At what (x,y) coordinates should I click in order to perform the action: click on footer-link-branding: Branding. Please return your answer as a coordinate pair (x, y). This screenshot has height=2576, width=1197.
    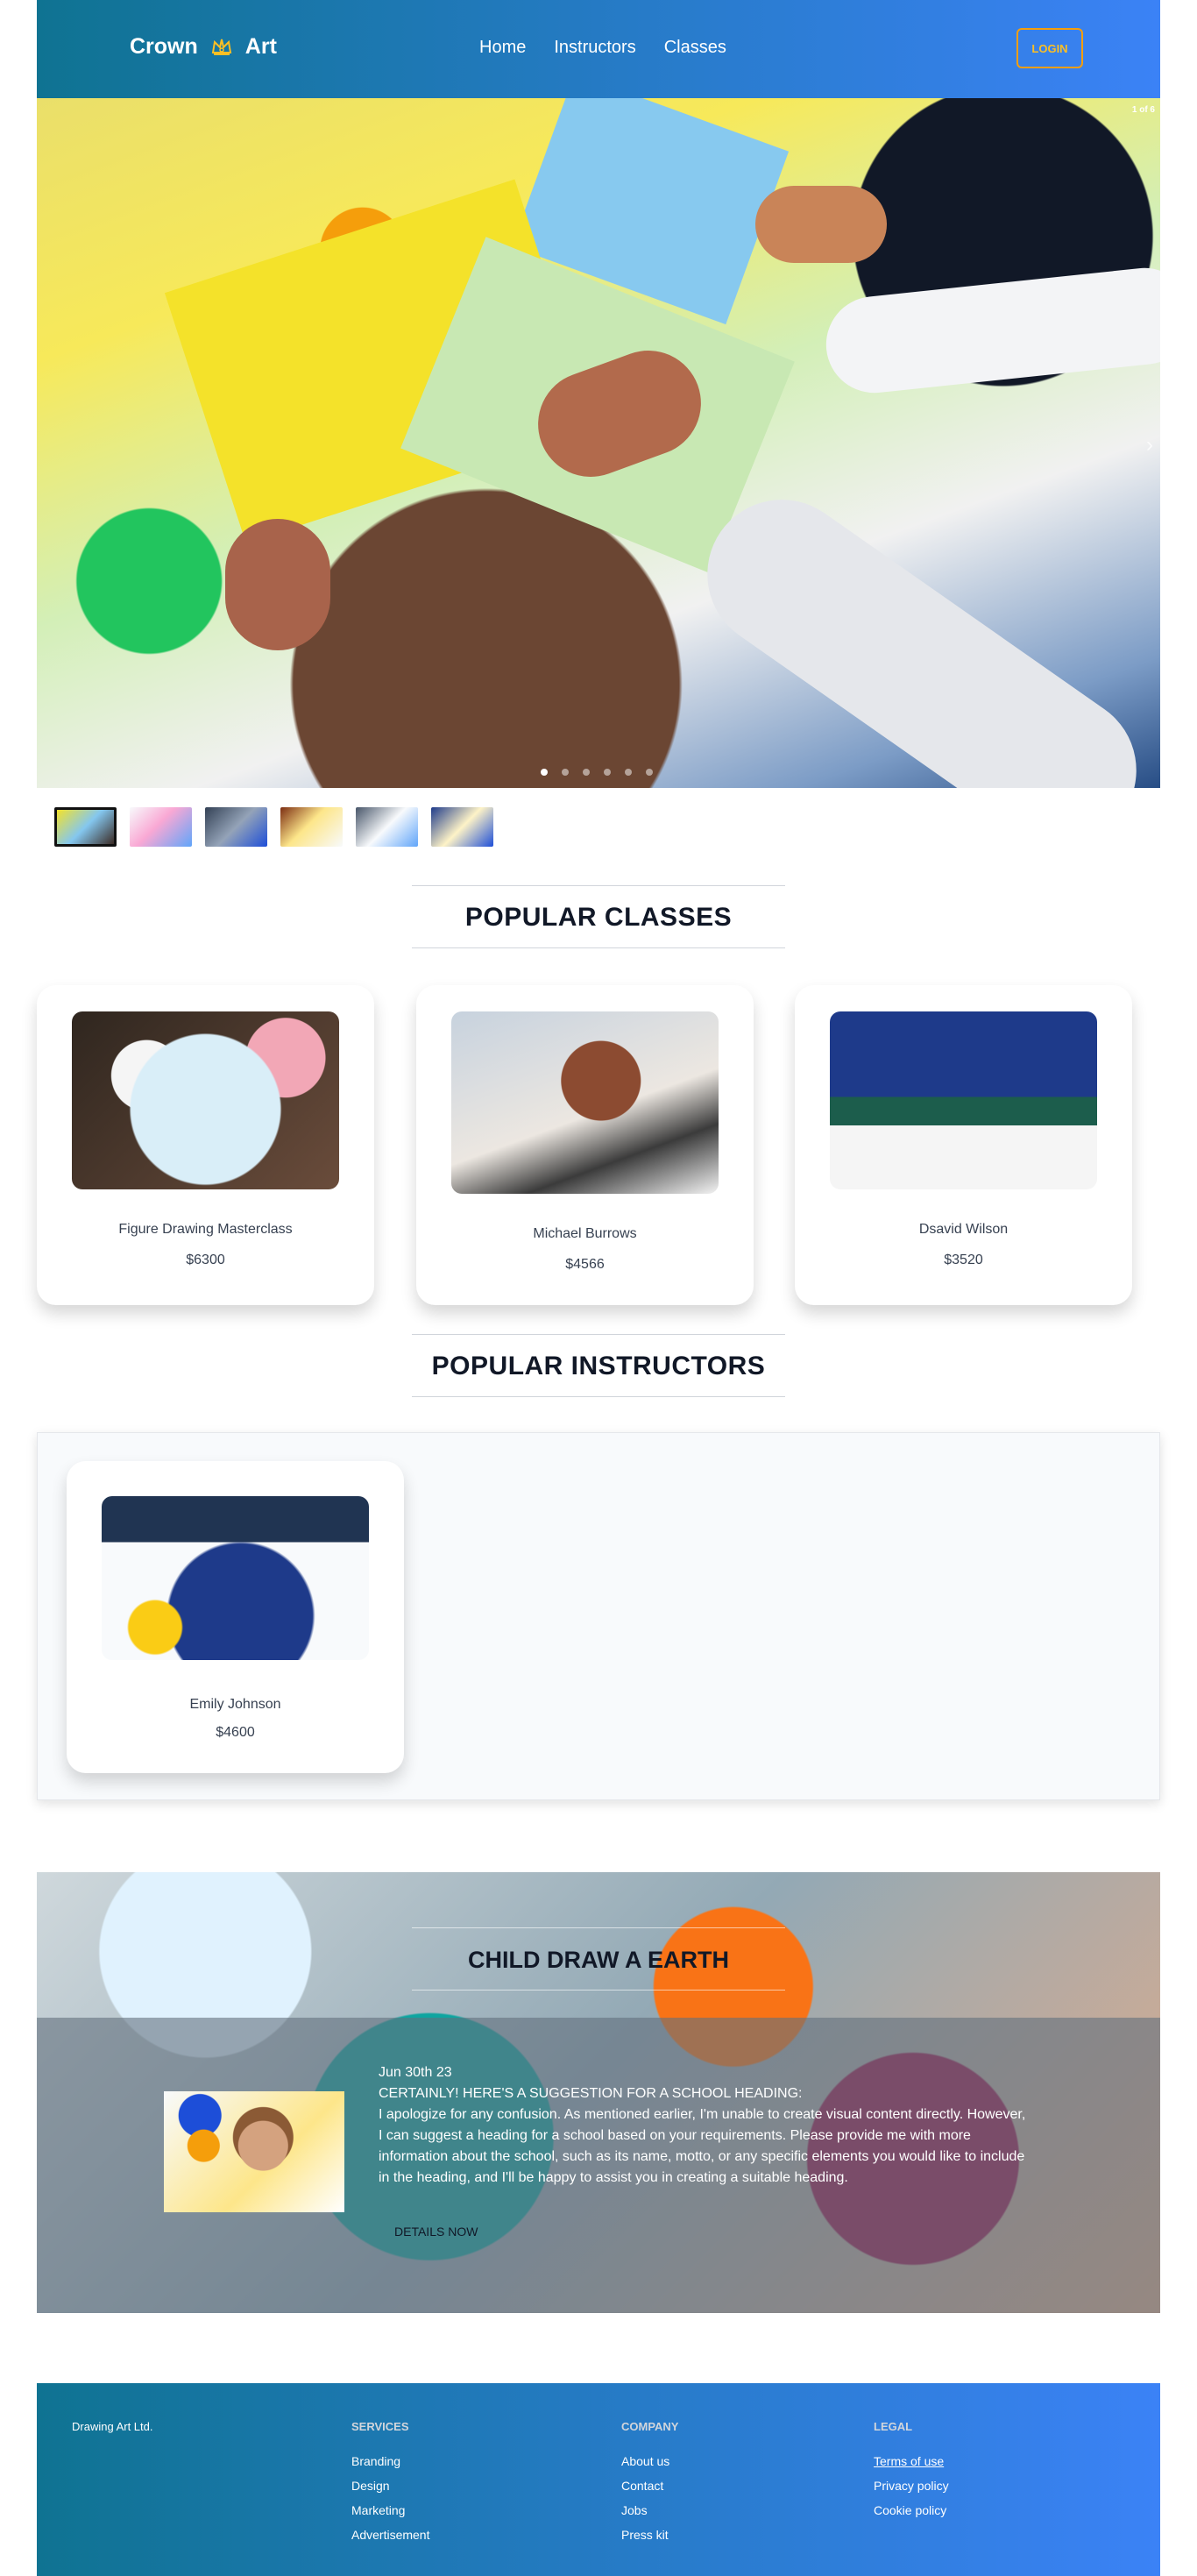
    Looking at the image, I should click on (390, 2461).